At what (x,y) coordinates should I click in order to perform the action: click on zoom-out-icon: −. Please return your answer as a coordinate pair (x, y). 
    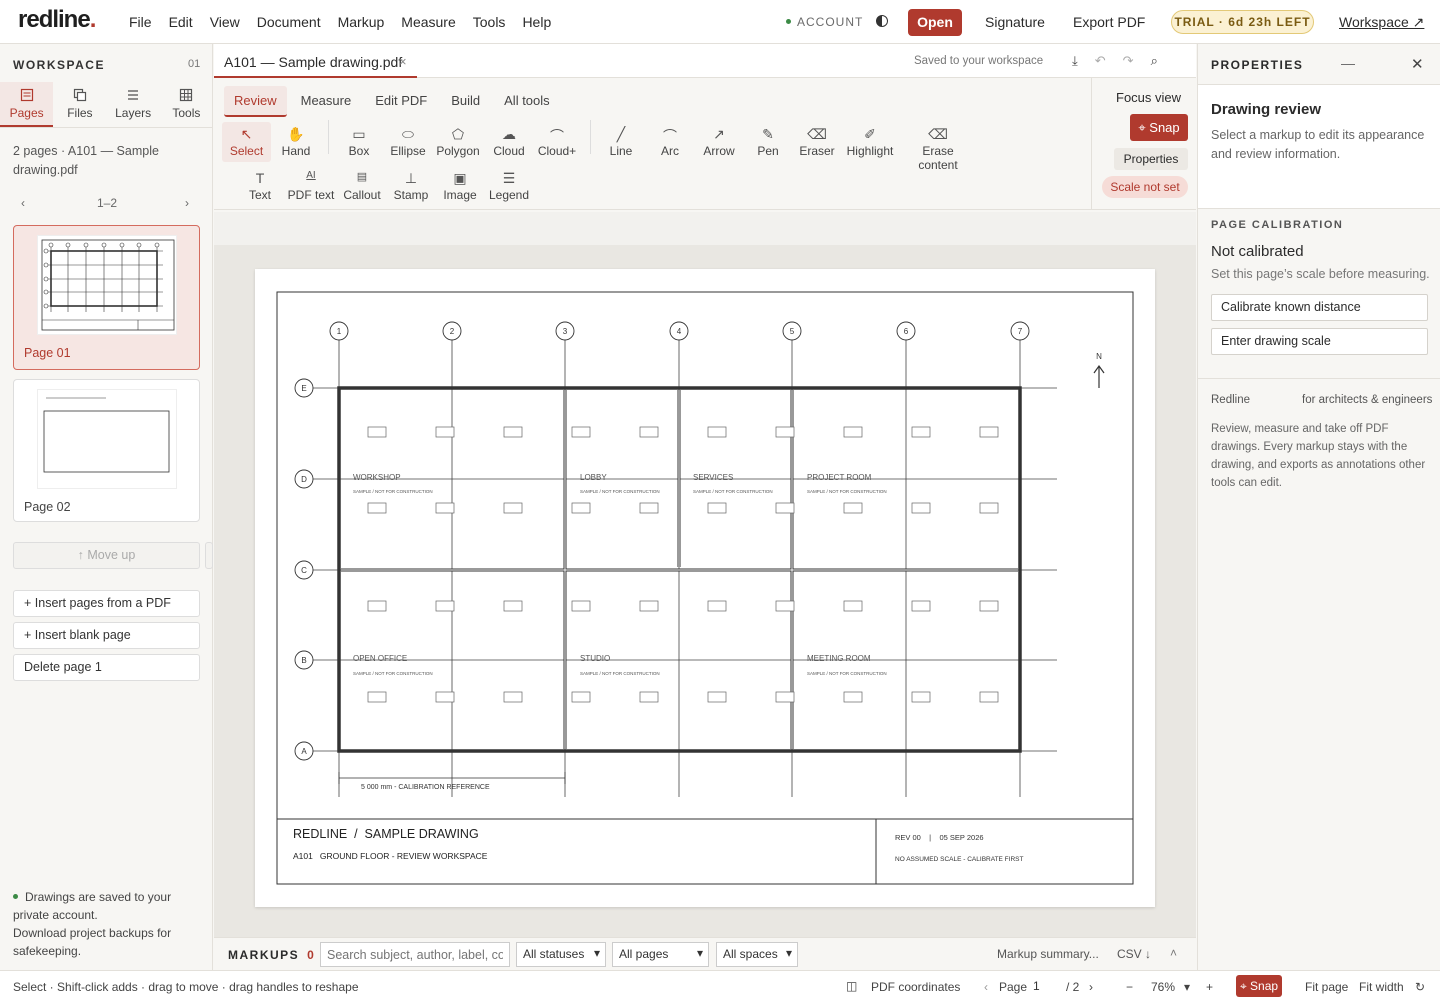
    Looking at the image, I should click on (1129, 987).